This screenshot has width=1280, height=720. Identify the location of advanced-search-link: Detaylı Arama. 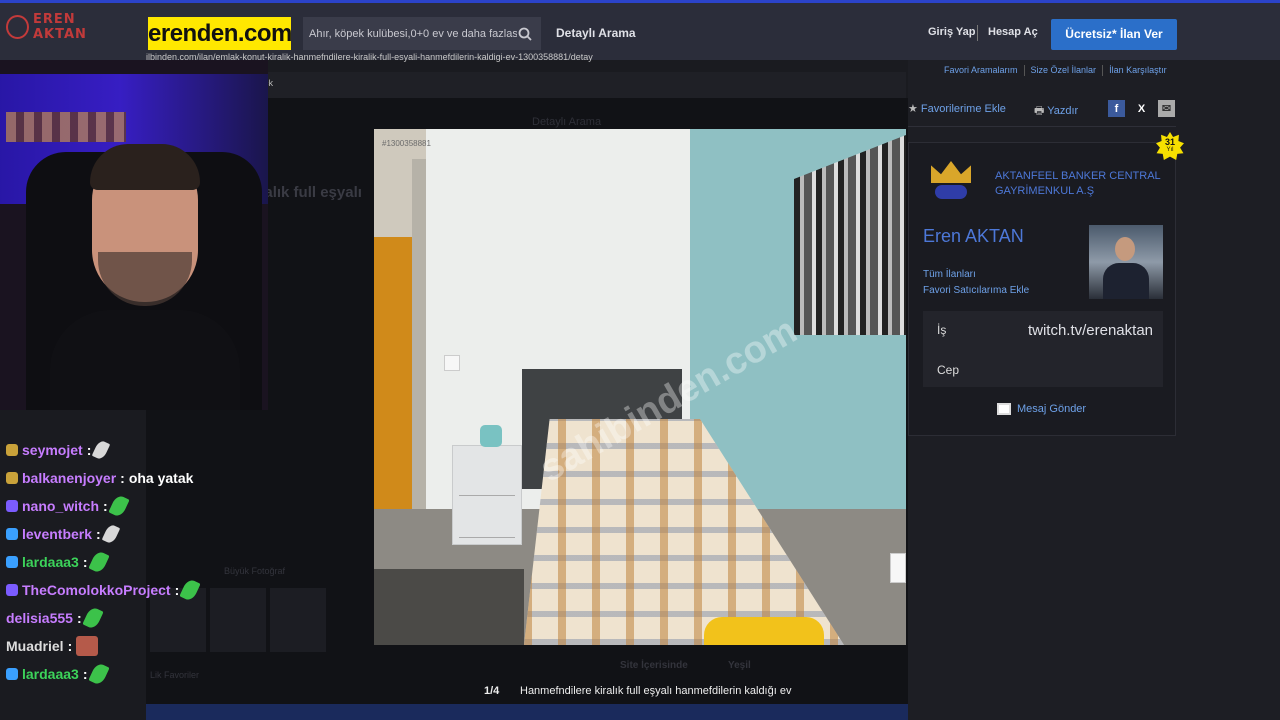
(596, 33).